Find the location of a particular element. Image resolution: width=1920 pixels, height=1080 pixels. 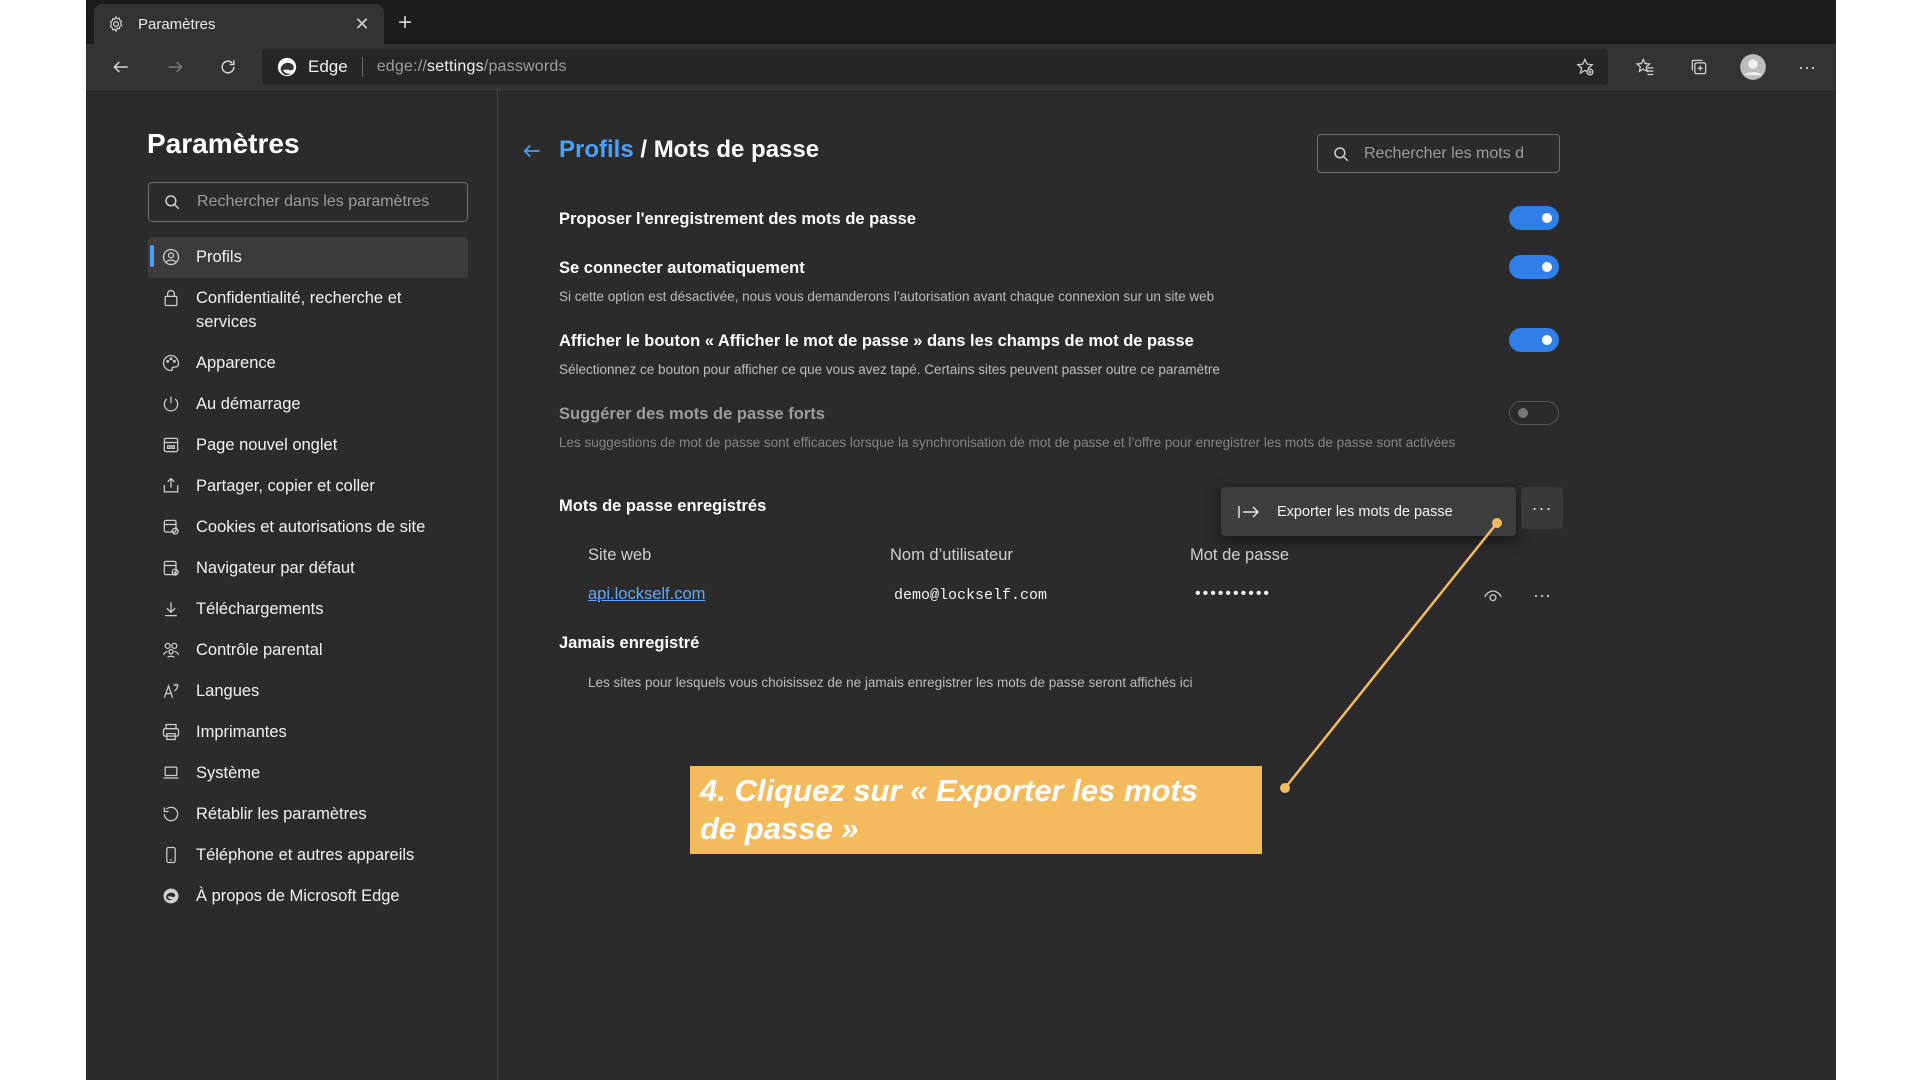

favorites-button is located at coordinates (1645, 67).